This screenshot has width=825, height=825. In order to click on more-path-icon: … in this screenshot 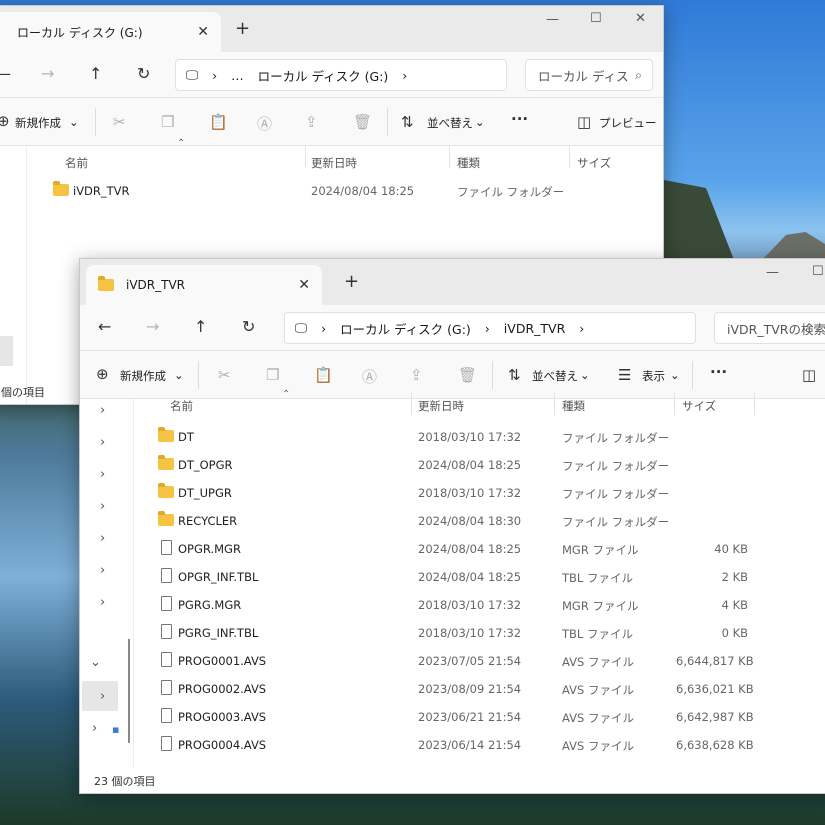, I will do `click(237, 75)`.